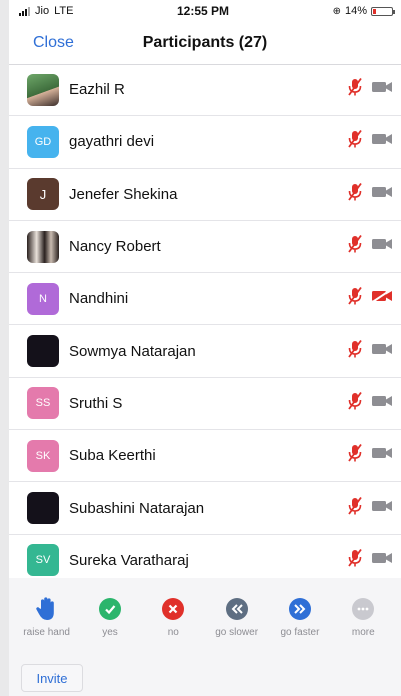  I want to click on raise-hand-icon, so click(47, 609).